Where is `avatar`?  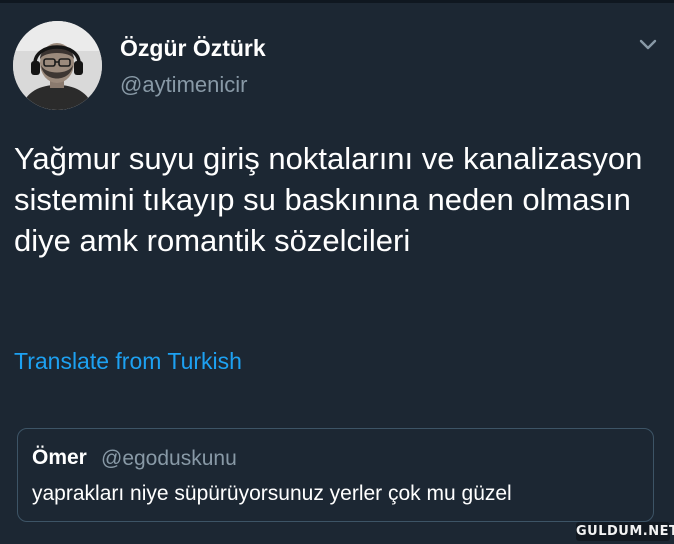 avatar is located at coordinates (57, 65).